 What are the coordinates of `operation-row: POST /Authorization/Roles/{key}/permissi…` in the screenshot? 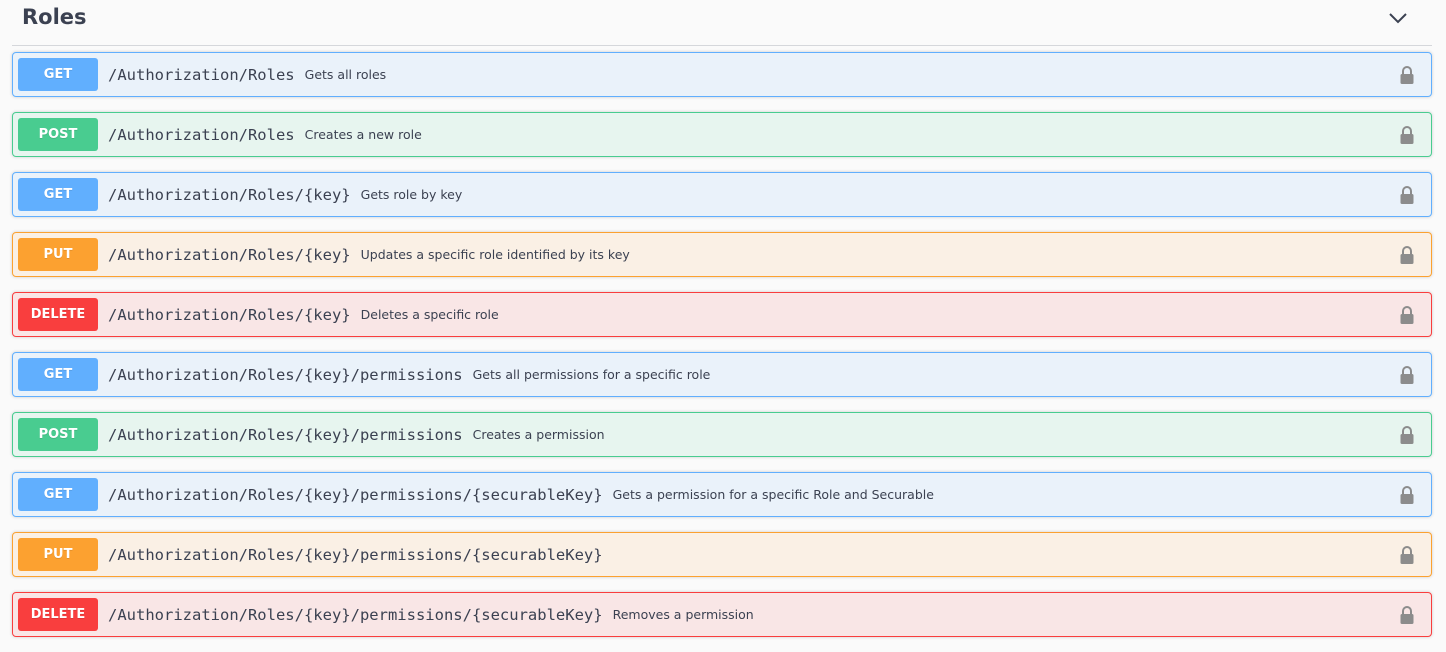 It's located at (722, 434).